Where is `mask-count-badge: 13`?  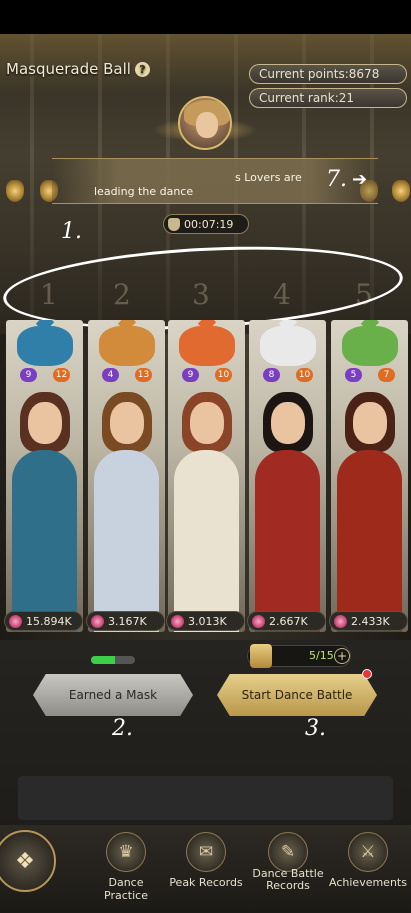
mask-count-badge: 13 is located at coordinates (143, 375).